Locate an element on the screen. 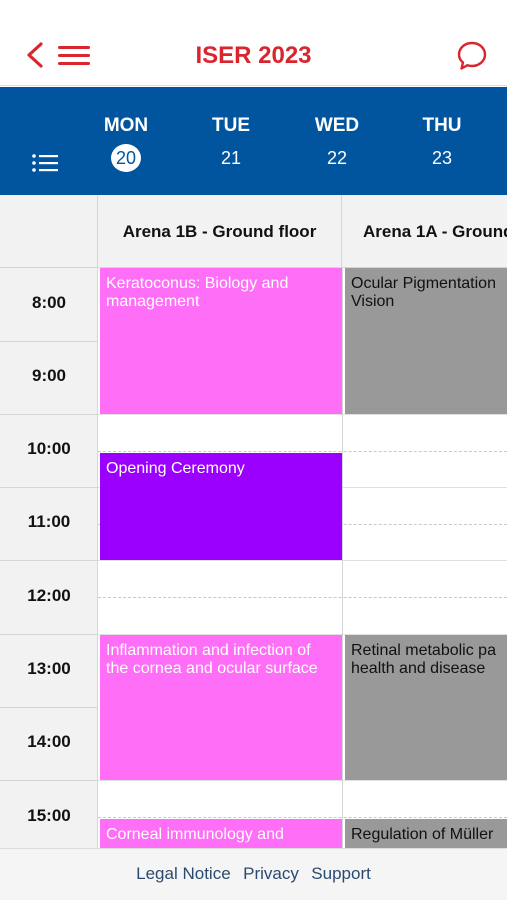 The image size is (507, 900). day-name: THU is located at coordinates (442, 125).